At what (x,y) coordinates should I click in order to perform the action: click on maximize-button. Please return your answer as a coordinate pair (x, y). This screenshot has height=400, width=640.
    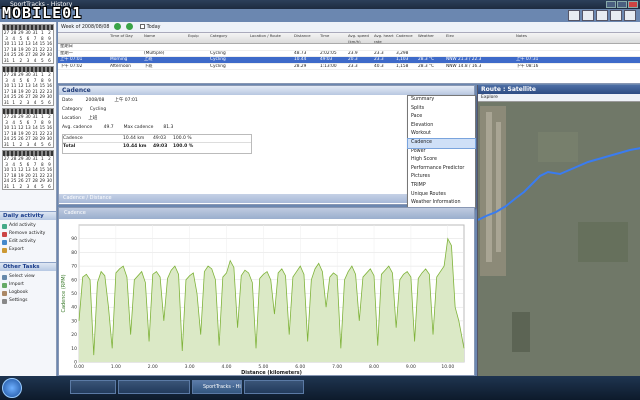
    Looking at the image, I should click on (622, 4).